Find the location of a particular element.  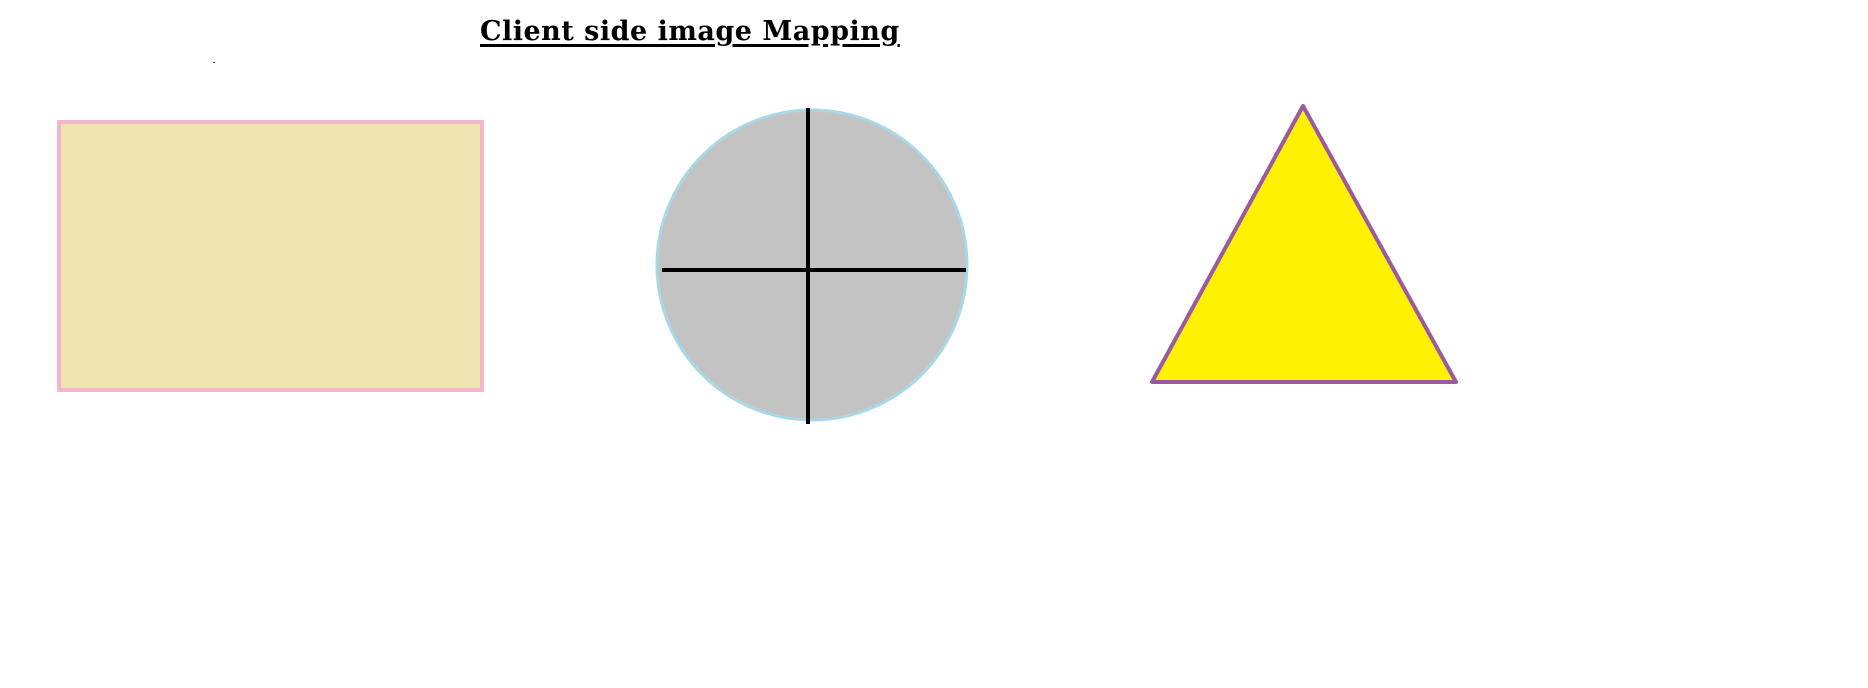

circle-area-group is located at coordinates (812, 266).